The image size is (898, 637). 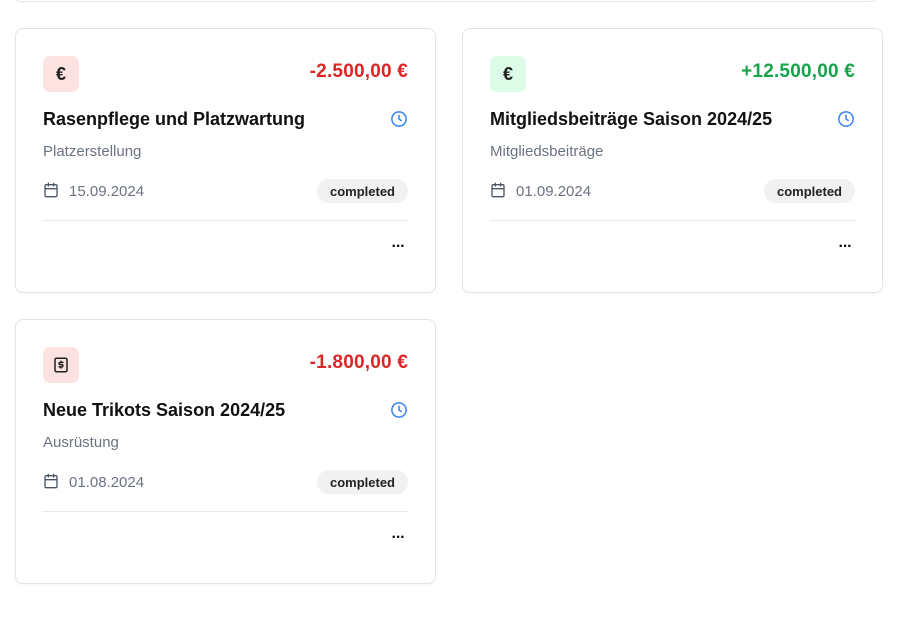 What do you see at coordinates (358, 362) in the screenshot?
I see `transaction-amount: -1.800,00 €` at bounding box center [358, 362].